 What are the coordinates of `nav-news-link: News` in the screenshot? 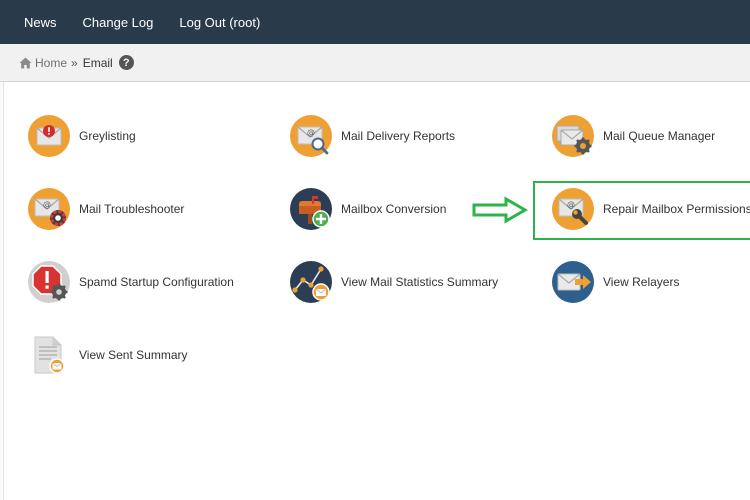 It's located at (40, 22).